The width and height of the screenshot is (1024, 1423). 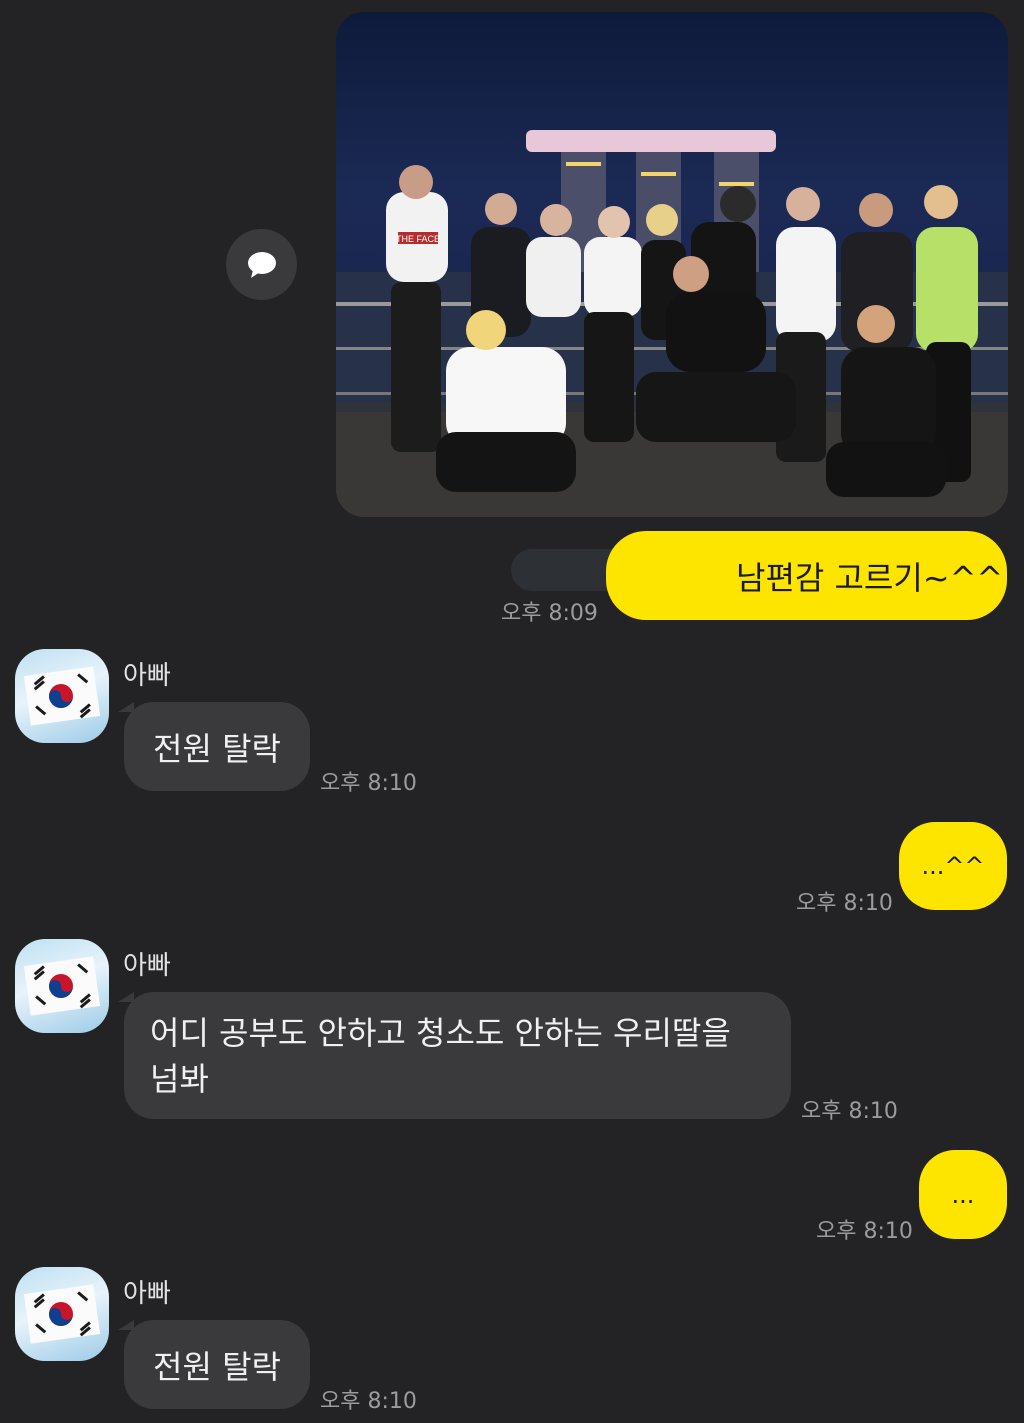 What do you see at coordinates (870, 577) in the screenshot?
I see `message-text: 남편감 고르기~^^` at bounding box center [870, 577].